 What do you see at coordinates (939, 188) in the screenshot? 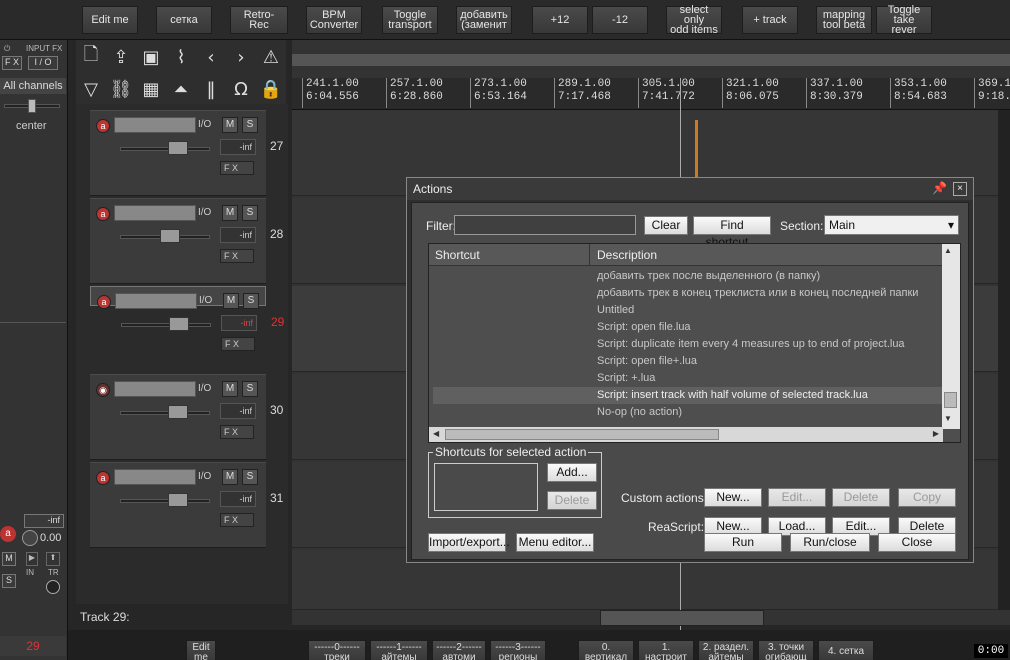
I see `pin-icon: 📌` at bounding box center [939, 188].